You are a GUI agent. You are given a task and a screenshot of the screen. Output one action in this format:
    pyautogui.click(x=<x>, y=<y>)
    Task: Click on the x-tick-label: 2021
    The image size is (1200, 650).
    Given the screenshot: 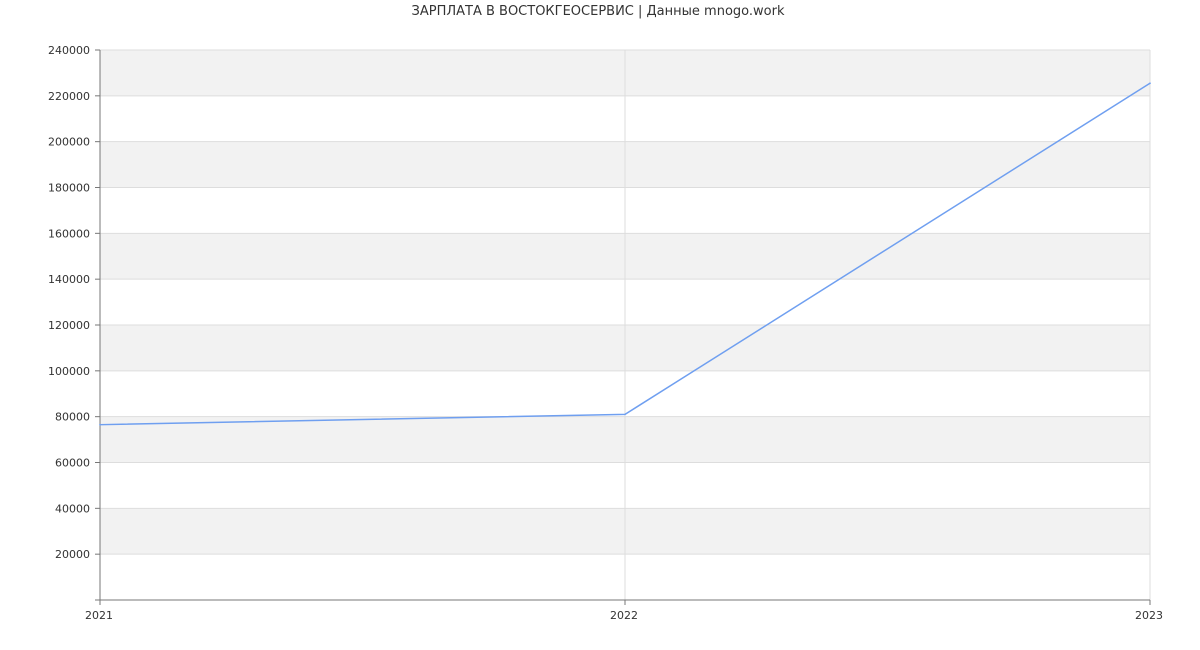 What is the action you would take?
    pyautogui.click(x=99, y=615)
    